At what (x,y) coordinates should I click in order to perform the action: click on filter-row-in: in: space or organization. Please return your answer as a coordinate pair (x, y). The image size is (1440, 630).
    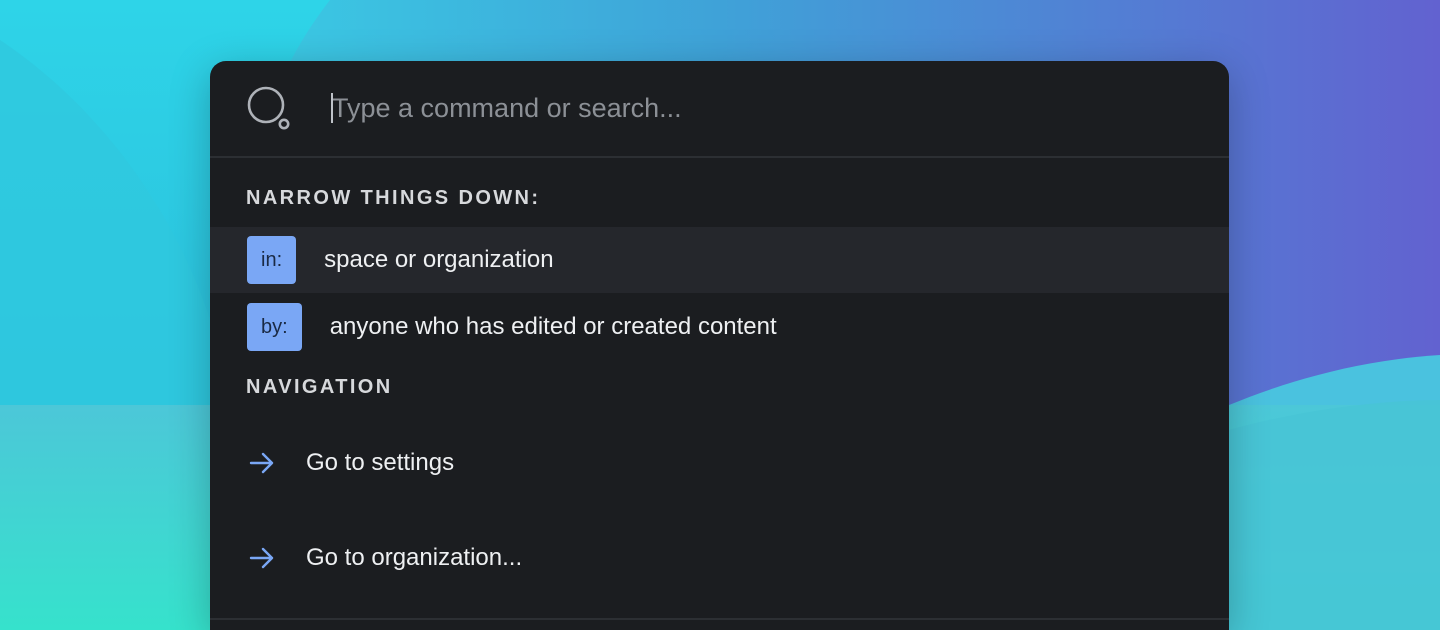
    Looking at the image, I should click on (719, 260).